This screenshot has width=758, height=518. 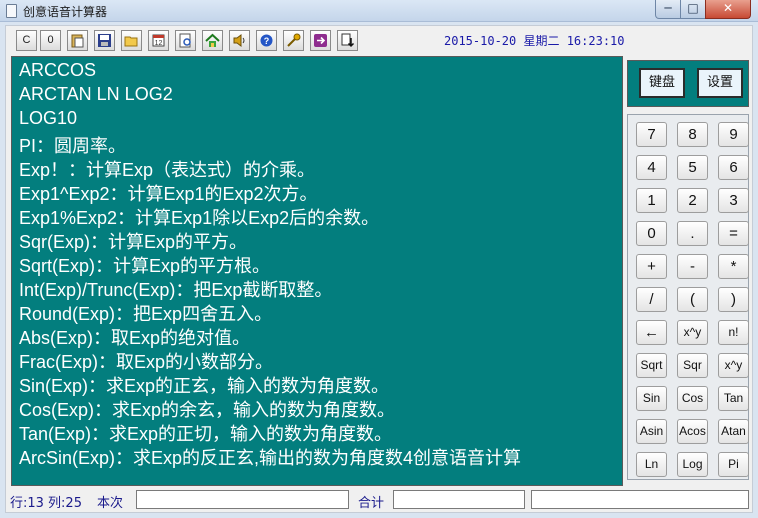 I want to click on home-button, so click(x=212, y=40).